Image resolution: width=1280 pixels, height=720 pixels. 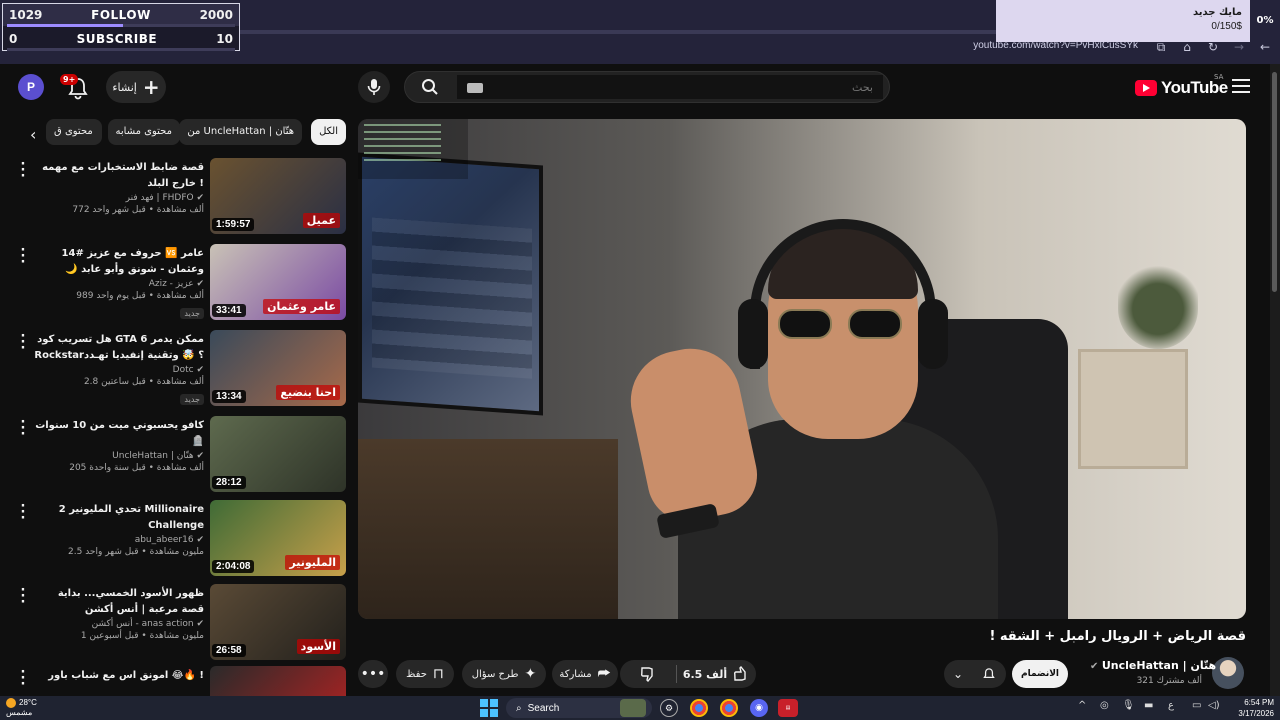 I want to click on video-thumbnail: 28:12, so click(x=278, y=454).